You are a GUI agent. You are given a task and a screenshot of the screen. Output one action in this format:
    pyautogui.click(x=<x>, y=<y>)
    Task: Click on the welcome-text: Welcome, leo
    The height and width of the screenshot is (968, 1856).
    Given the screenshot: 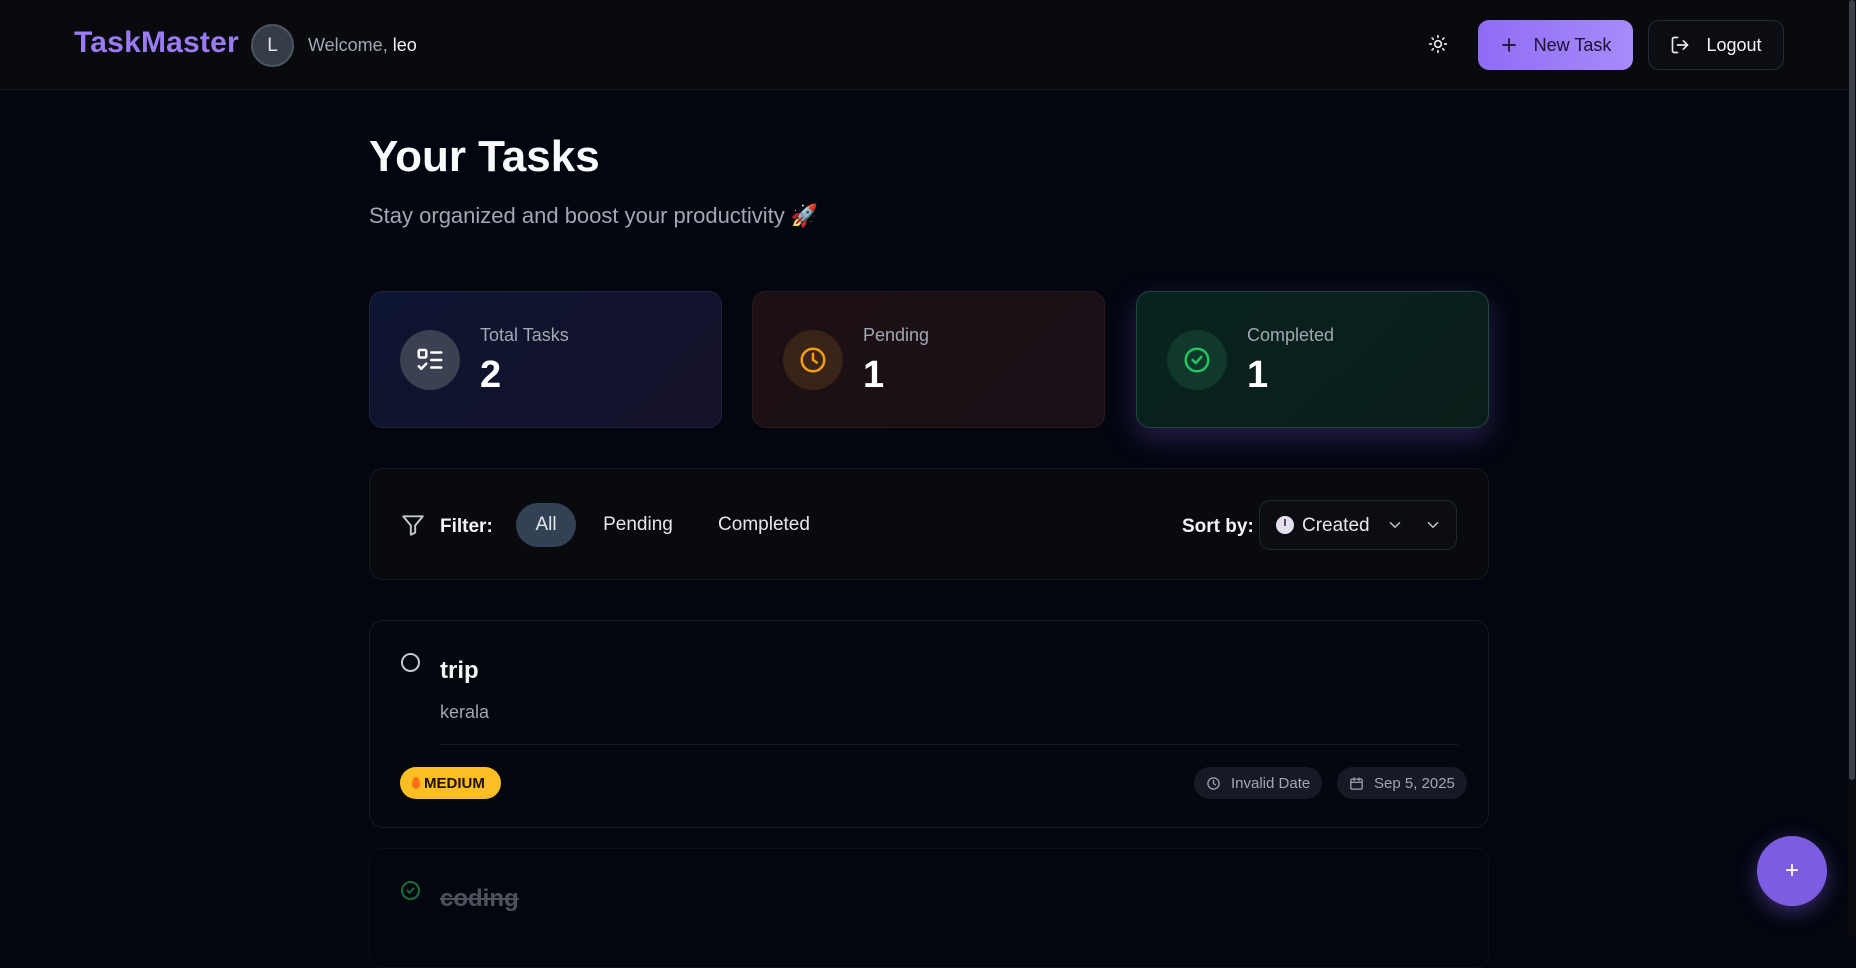 What is the action you would take?
    pyautogui.click(x=362, y=45)
    